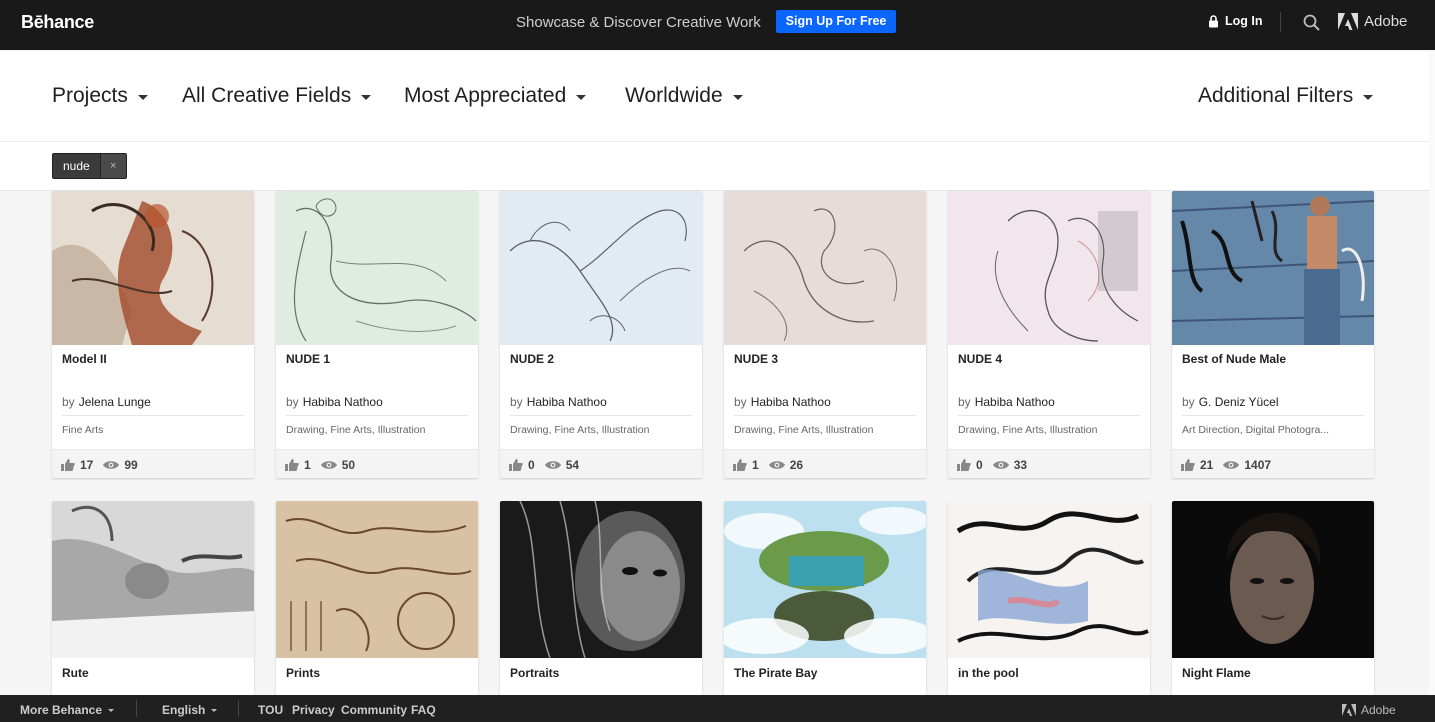 The height and width of the screenshot is (722, 1435). I want to click on project-stats: 17 99, so click(153, 463).